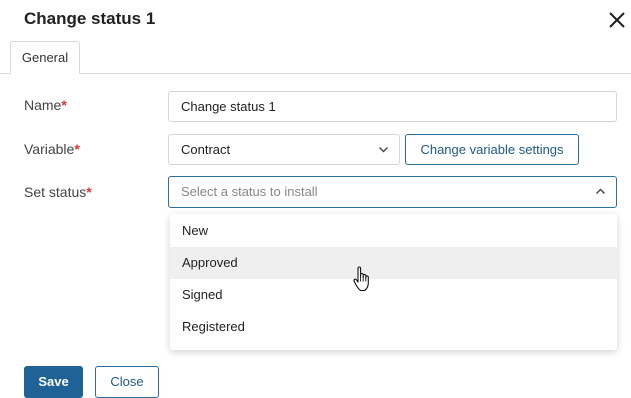 The image size is (631, 398). What do you see at coordinates (249, 191) in the screenshot?
I see `set-status-placeholder: Select a status to install` at bounding box center [249, 191].